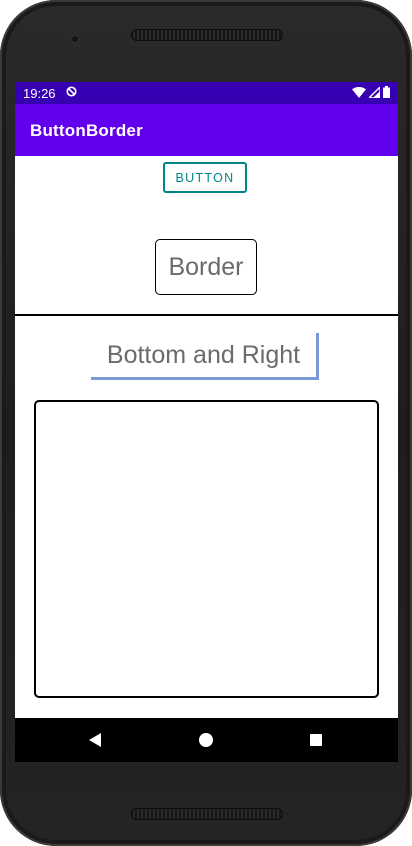 This screenshot has width=412, height=846. Describe the element at coordinates (386, 92) in the screenshot. I see `battery-icon` at that location.